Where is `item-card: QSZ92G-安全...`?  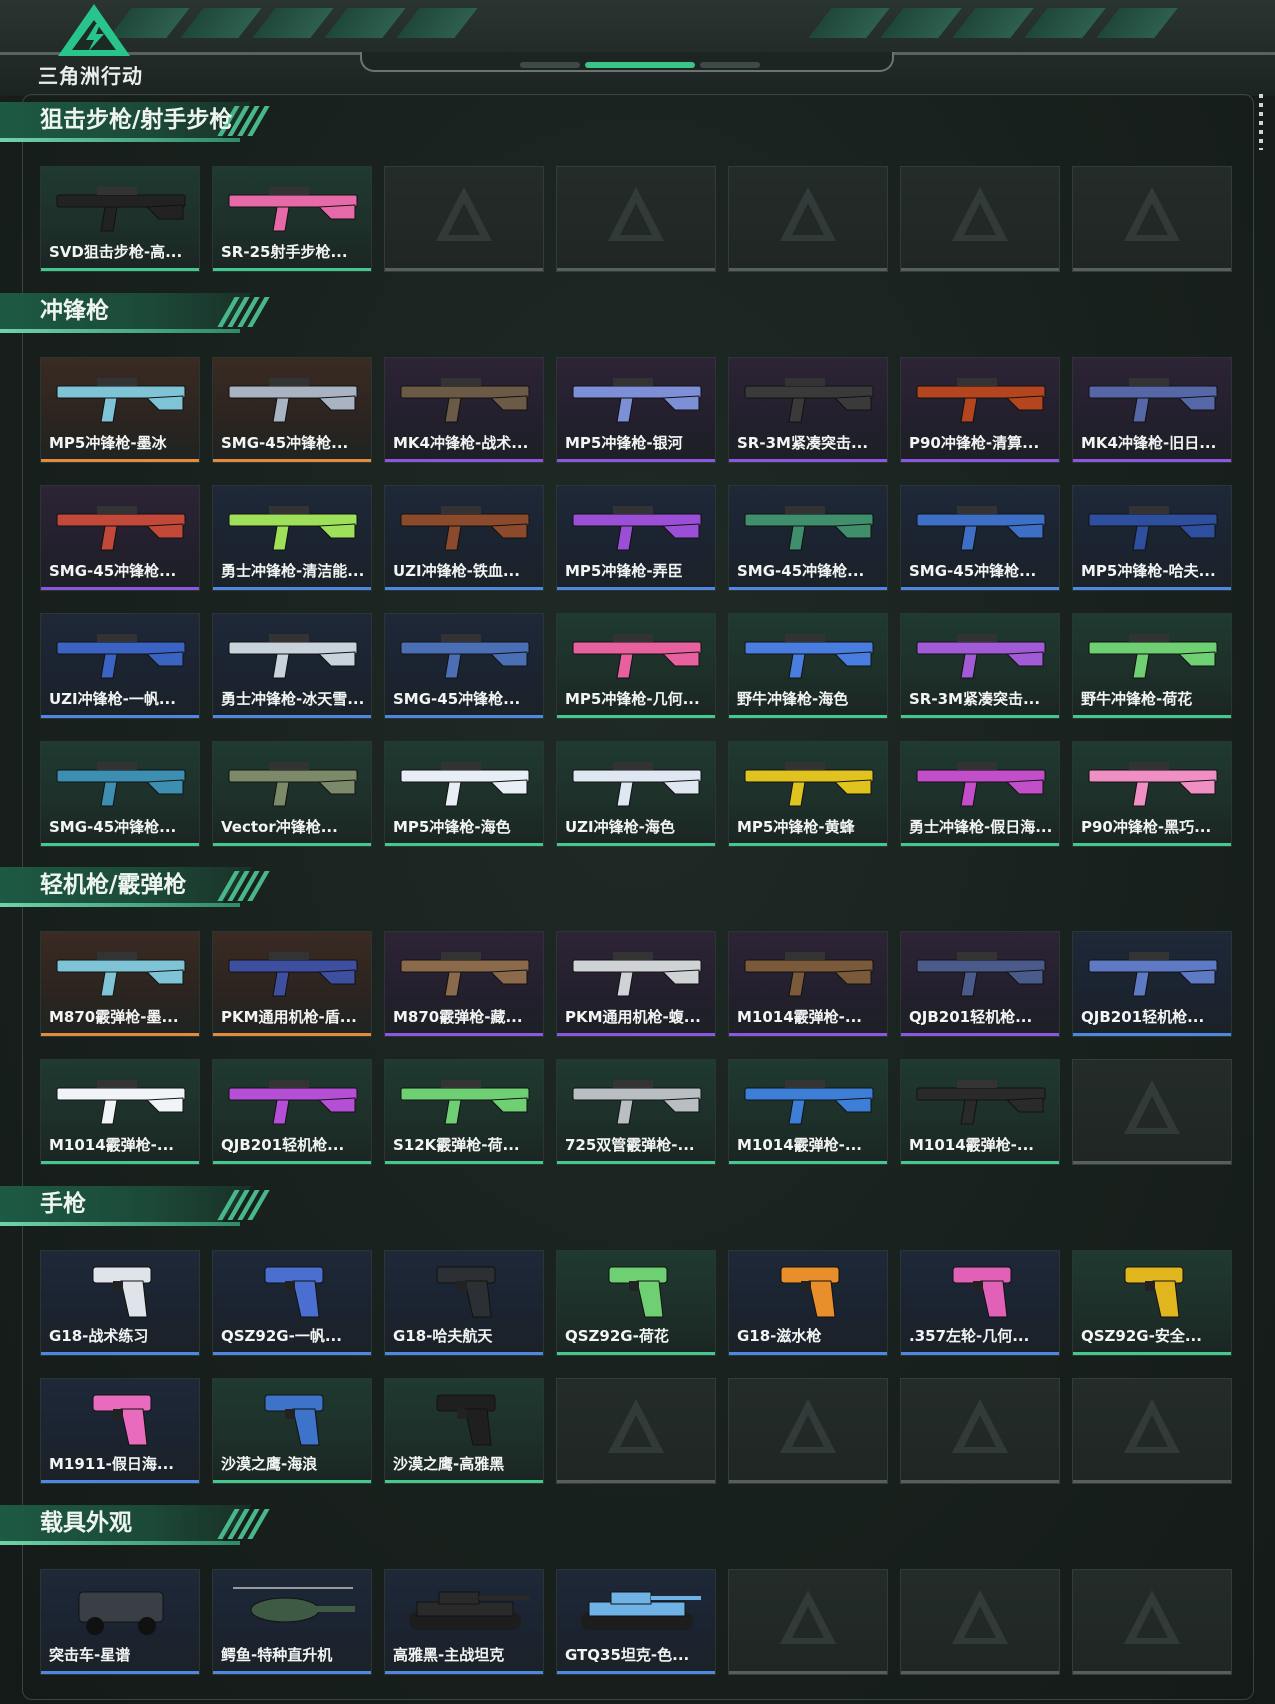 item-card: QSZ92G-安全... is located at coordinates (1152, 1303).